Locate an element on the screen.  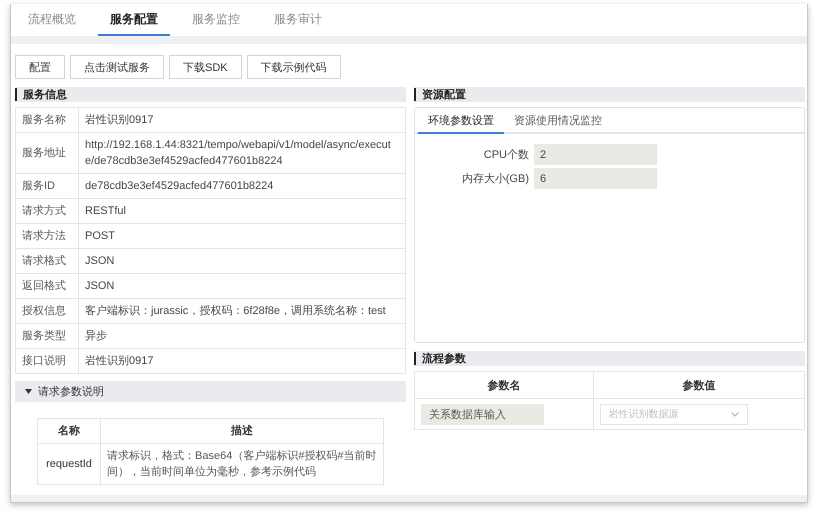
field-value: de78cdb3e3ef4529acfed477601b8224 is located at coordinates (242, 186).